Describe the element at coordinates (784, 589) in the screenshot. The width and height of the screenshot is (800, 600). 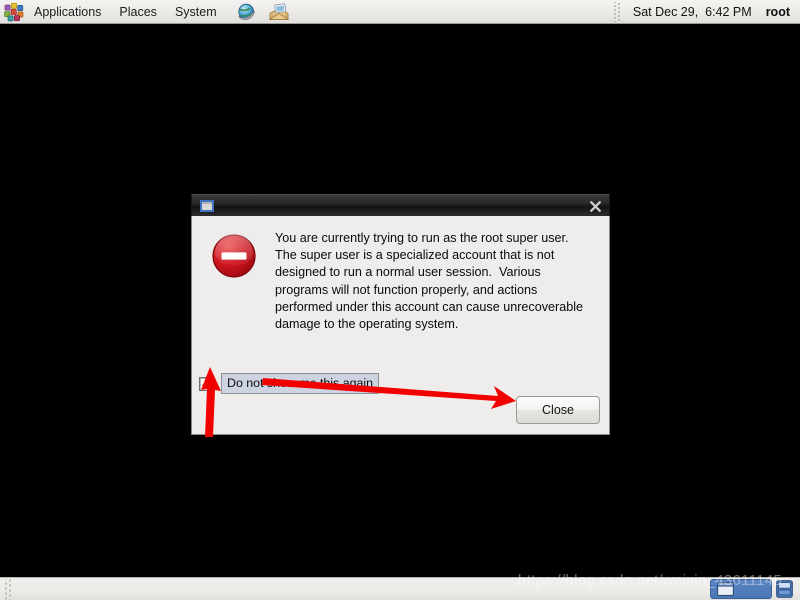
I see `workspace-switcher-icon` at that location.